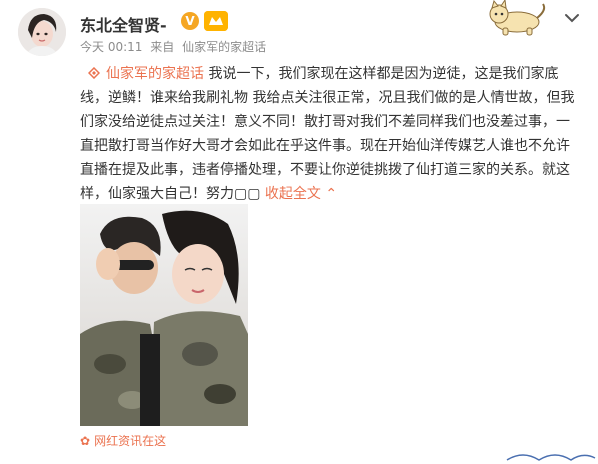 This screenshot has height=464, width=598. What do you see at coordinates (301, 194) in the screenshot?
I see `collapse-text-link: 收起全文 ⌃` at bounding box center [301, 194].